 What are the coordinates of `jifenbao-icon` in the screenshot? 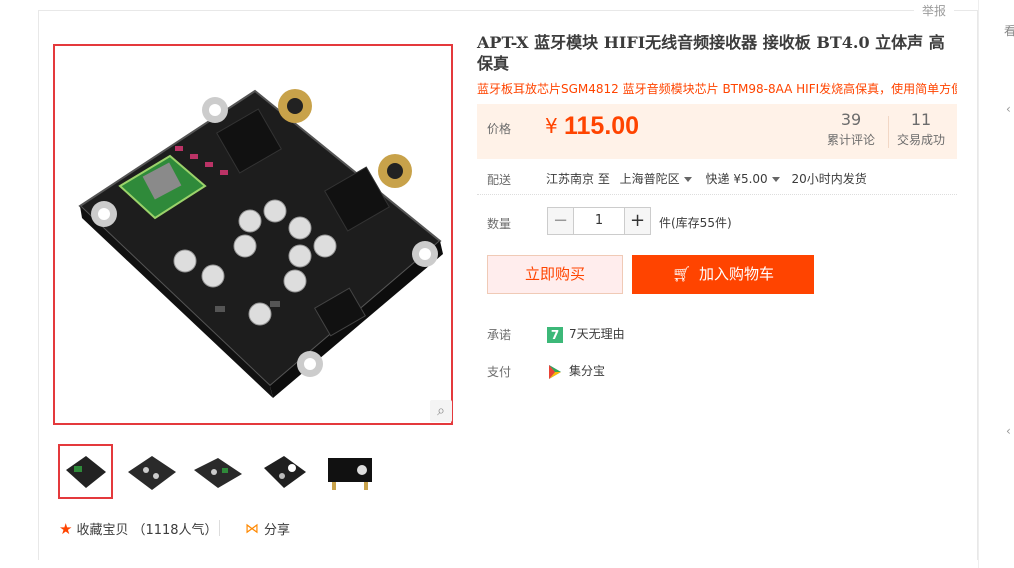 It's located at (555, 371).